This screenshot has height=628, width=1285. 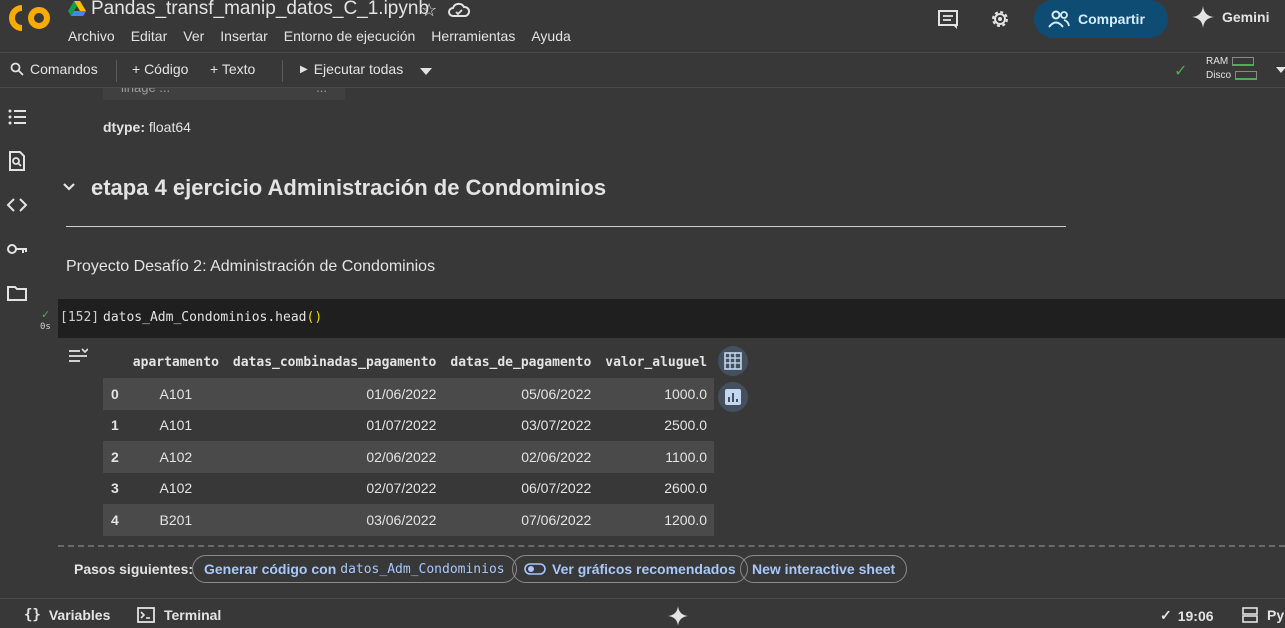 What do you see at coordinates (64, 69) in the screenshot?
I see `commands-label: Comandos` at bounding box center [64, 69].